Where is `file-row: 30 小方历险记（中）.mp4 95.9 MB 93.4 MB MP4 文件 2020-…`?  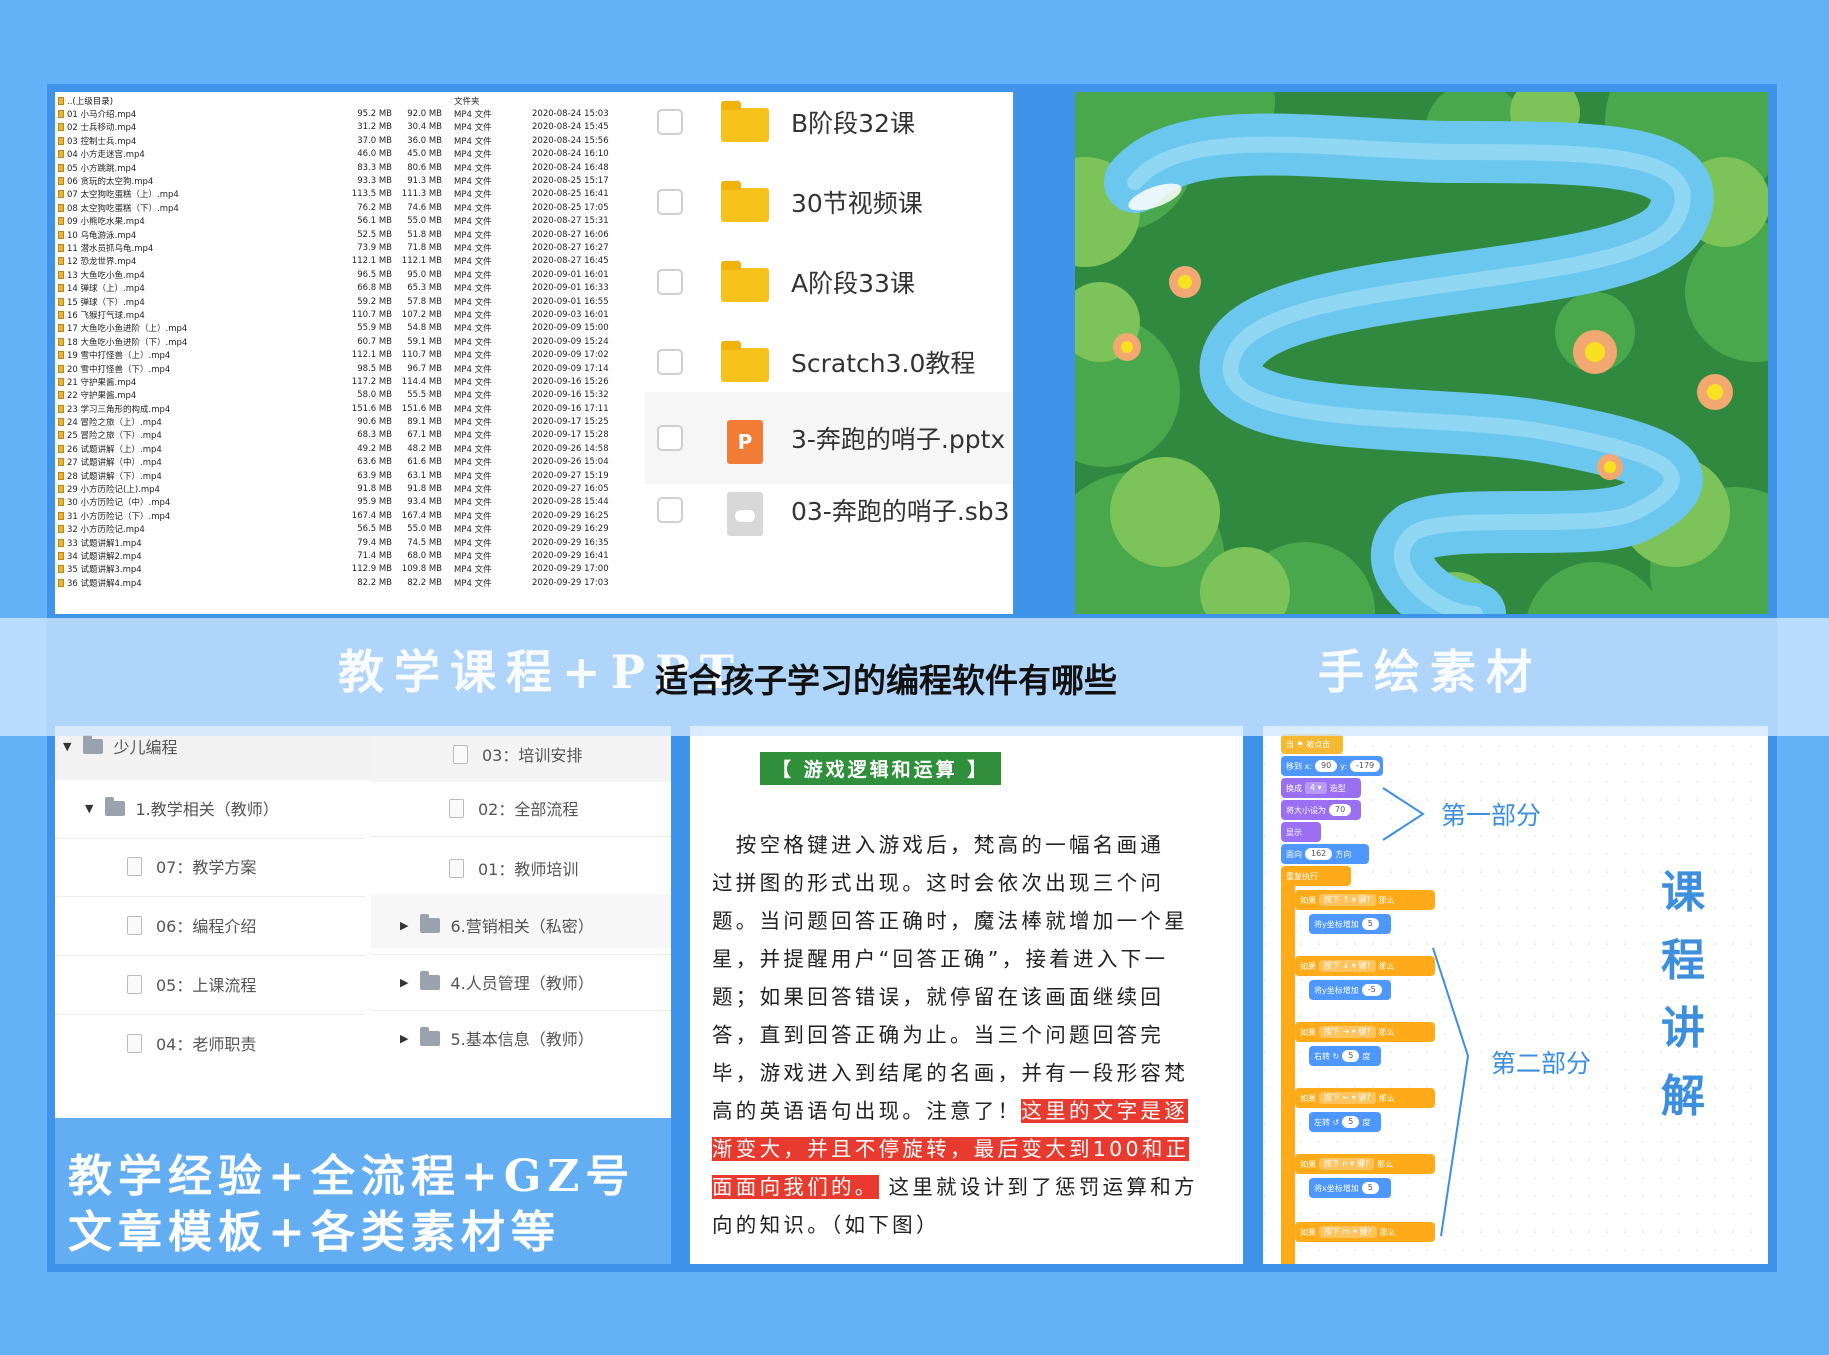
file-row: 30 小方历险记（中）.mp4 95.9 MB 93.4 MB MP4 文件 2020-… is located at coordinates (340, 502).